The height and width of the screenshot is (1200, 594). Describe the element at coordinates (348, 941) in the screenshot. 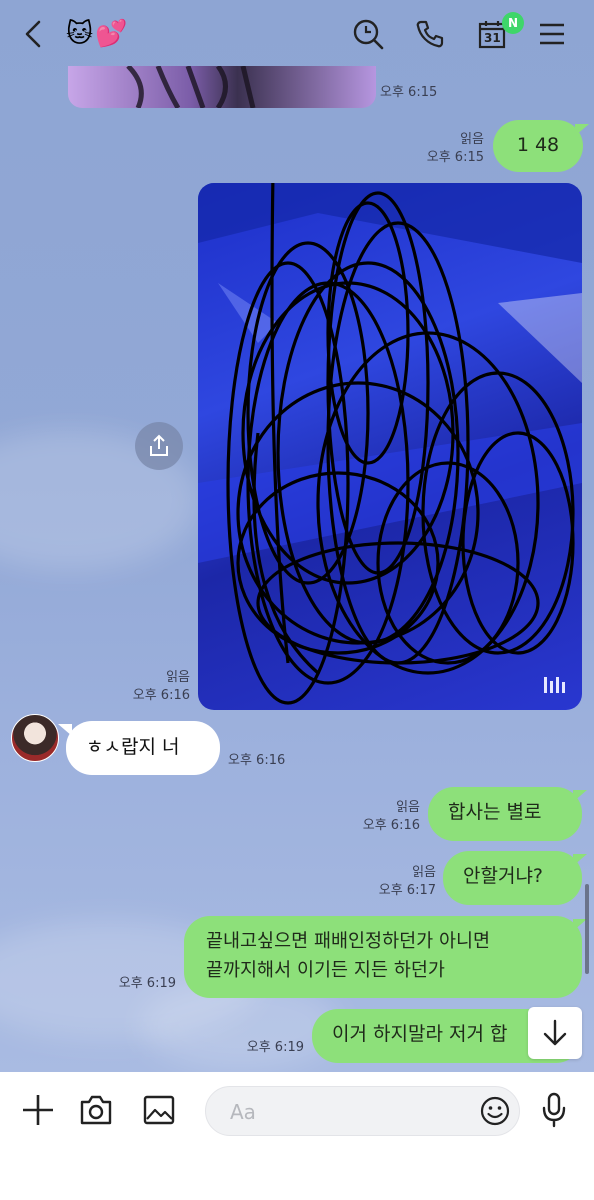

I see `message-line: 끝내고싶으면 패배인정하던가 아니면` at that location.